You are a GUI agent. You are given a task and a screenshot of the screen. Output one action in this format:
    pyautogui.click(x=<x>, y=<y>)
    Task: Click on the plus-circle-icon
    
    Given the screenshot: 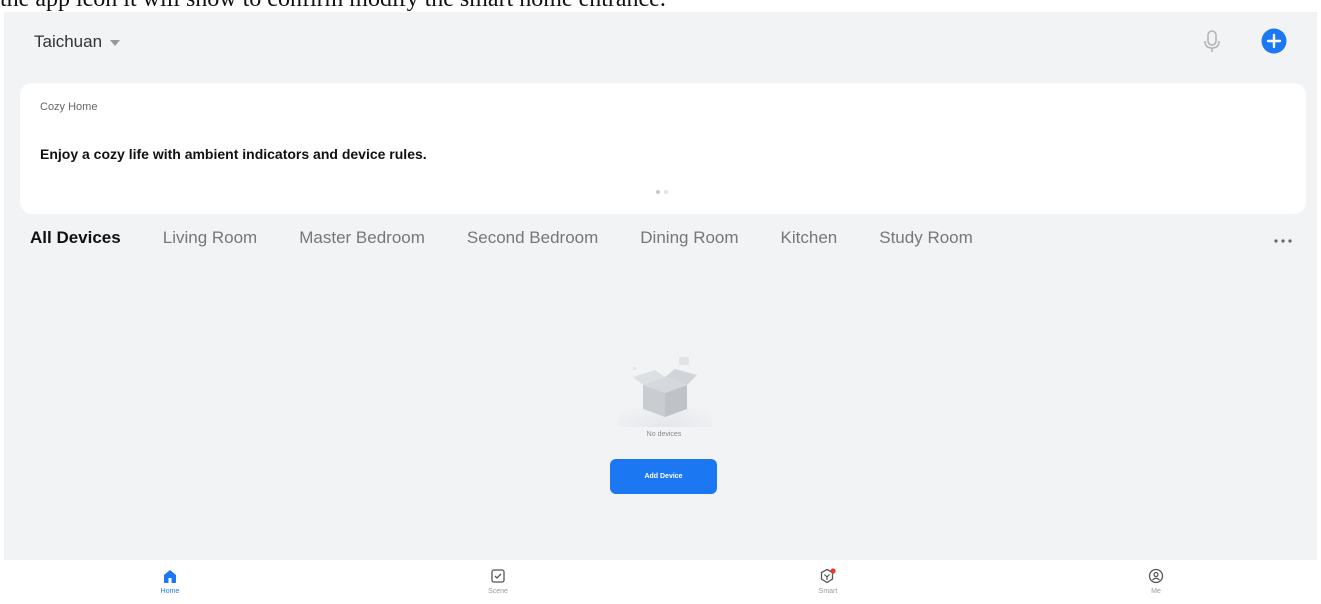 What is the action you would take?
    pyautogui.click(x=1274, y=41)
    